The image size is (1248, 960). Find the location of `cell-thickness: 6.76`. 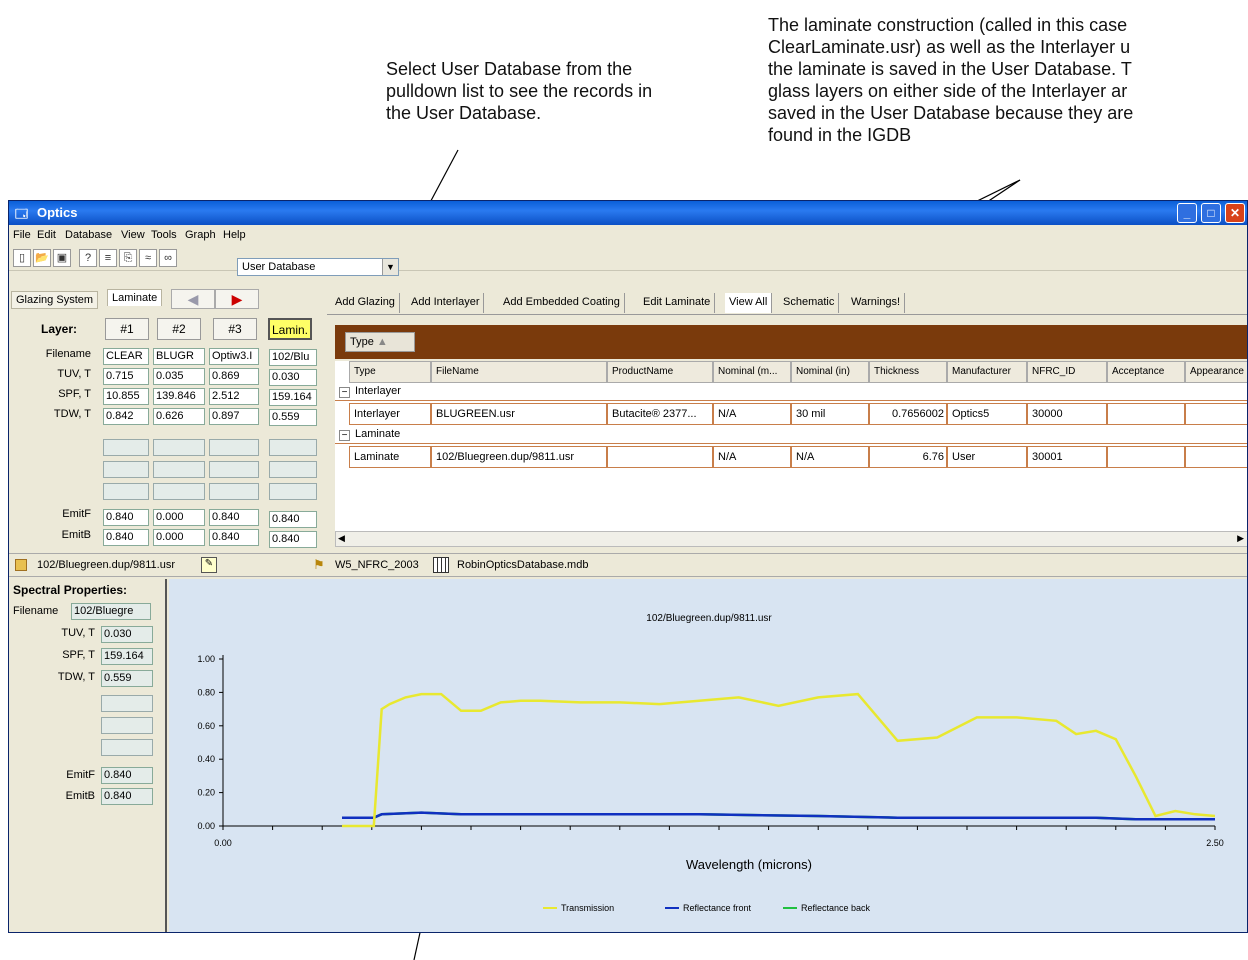

cell-thickness: 6.76 is located at coordinates (908, 457).